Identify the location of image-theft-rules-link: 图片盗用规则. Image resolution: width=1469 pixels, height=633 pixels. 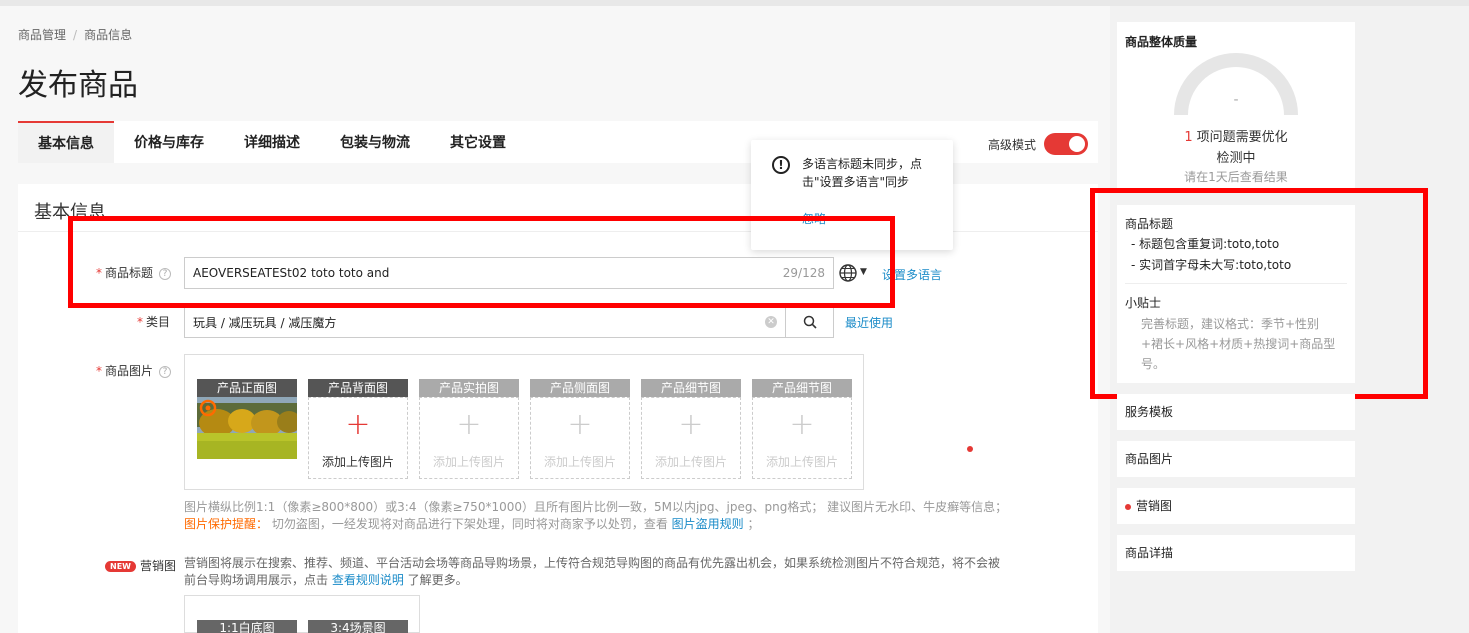
(708, 524).